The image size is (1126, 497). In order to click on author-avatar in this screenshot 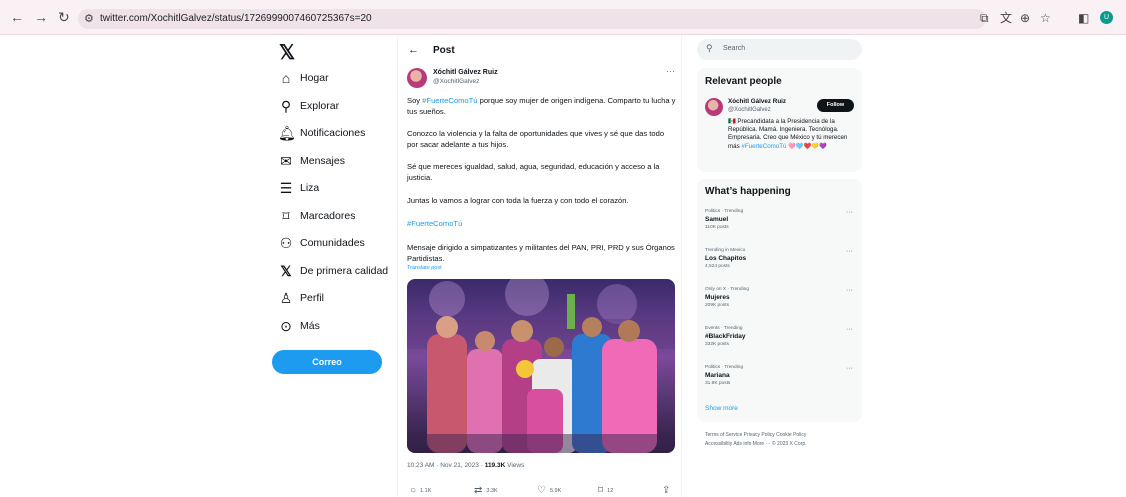, I will do `click(417, 78)`.